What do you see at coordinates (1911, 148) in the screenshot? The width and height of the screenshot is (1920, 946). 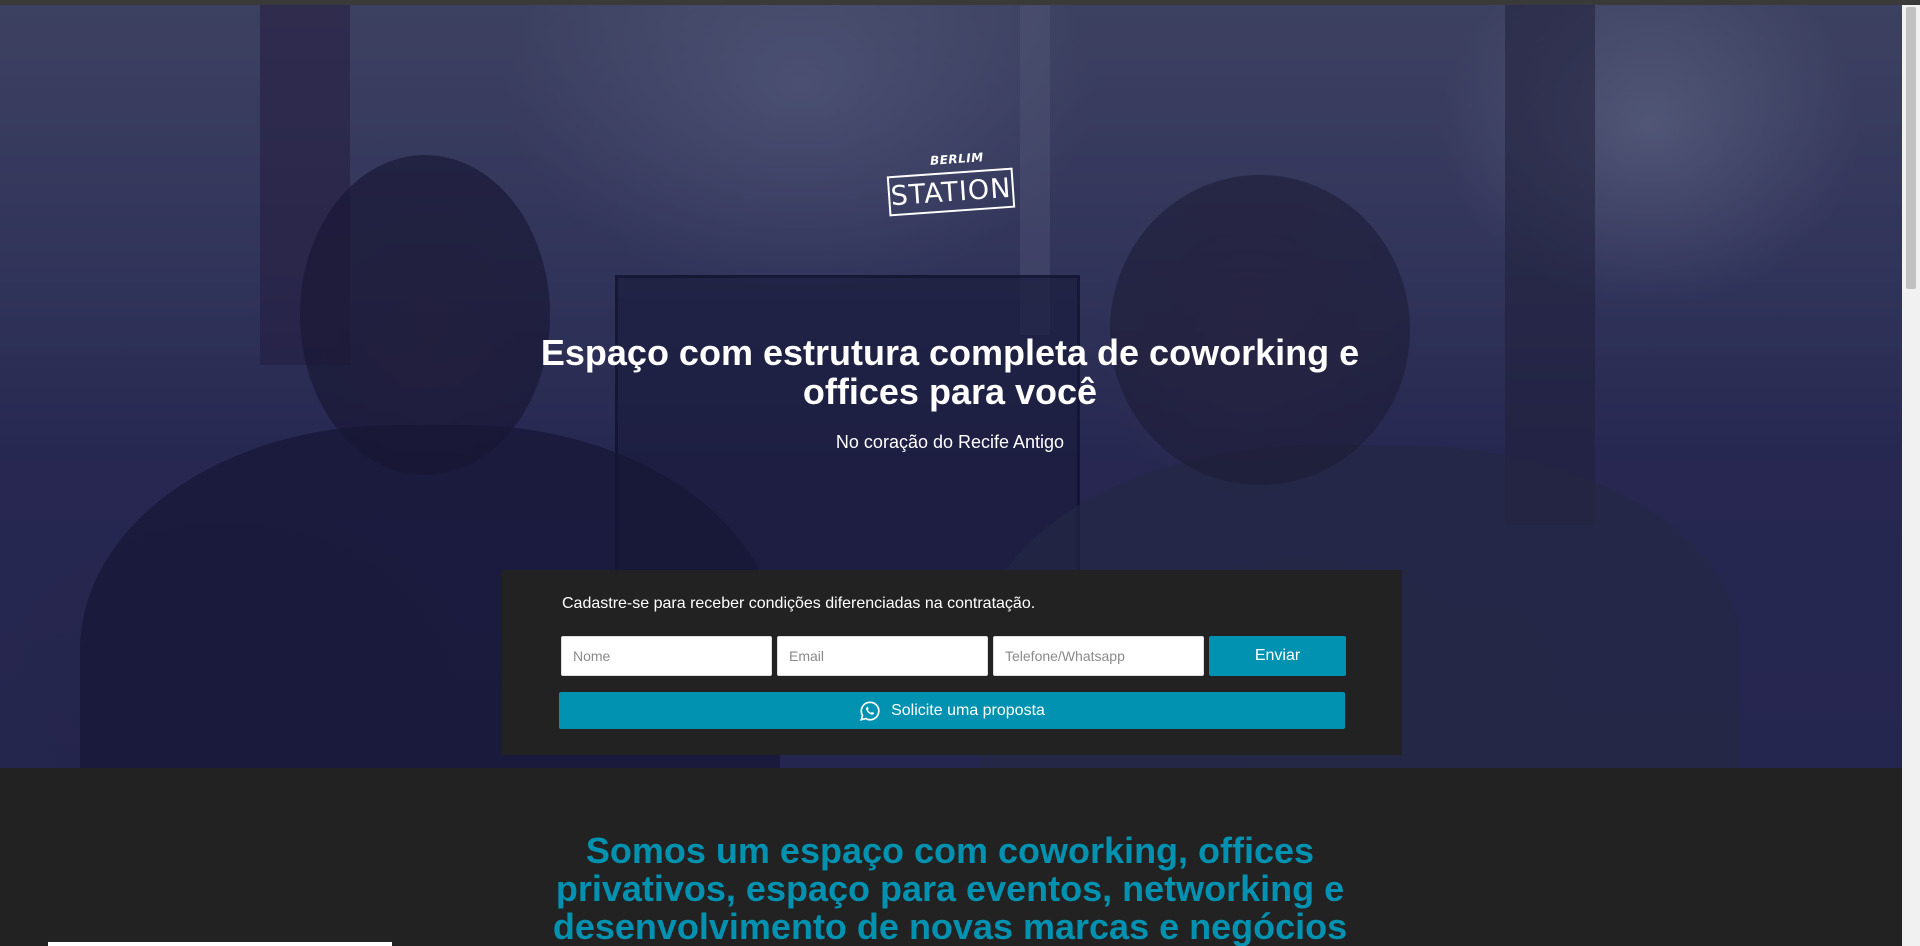 I see `scrollbar-thumb` at bounding box center [1911, 148].